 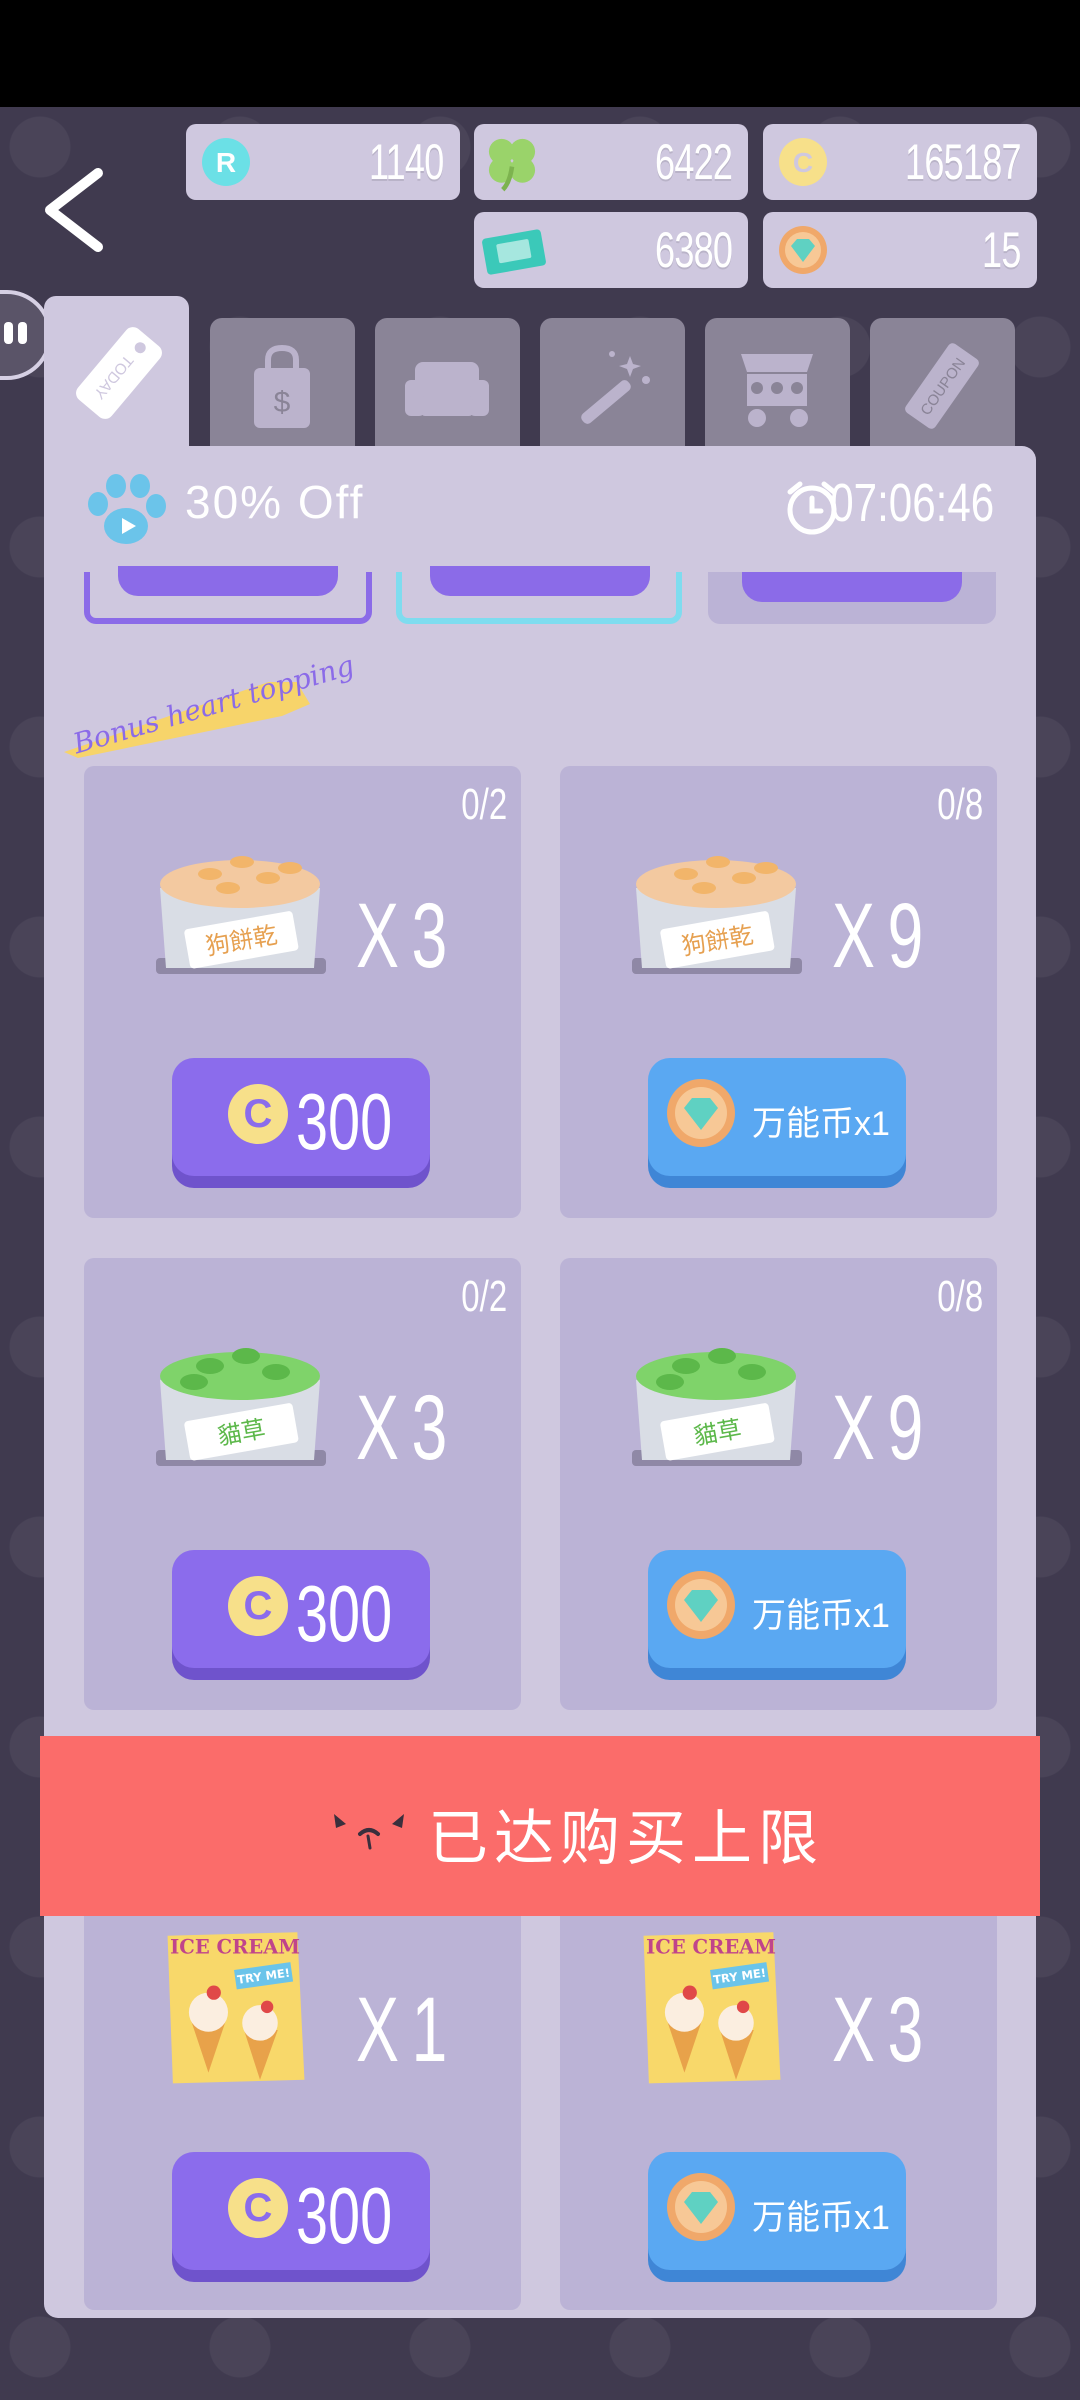 I want to click on offer-card: ICE CREAM TRY ME! X1 C 300, so click(x=302, y=2083).